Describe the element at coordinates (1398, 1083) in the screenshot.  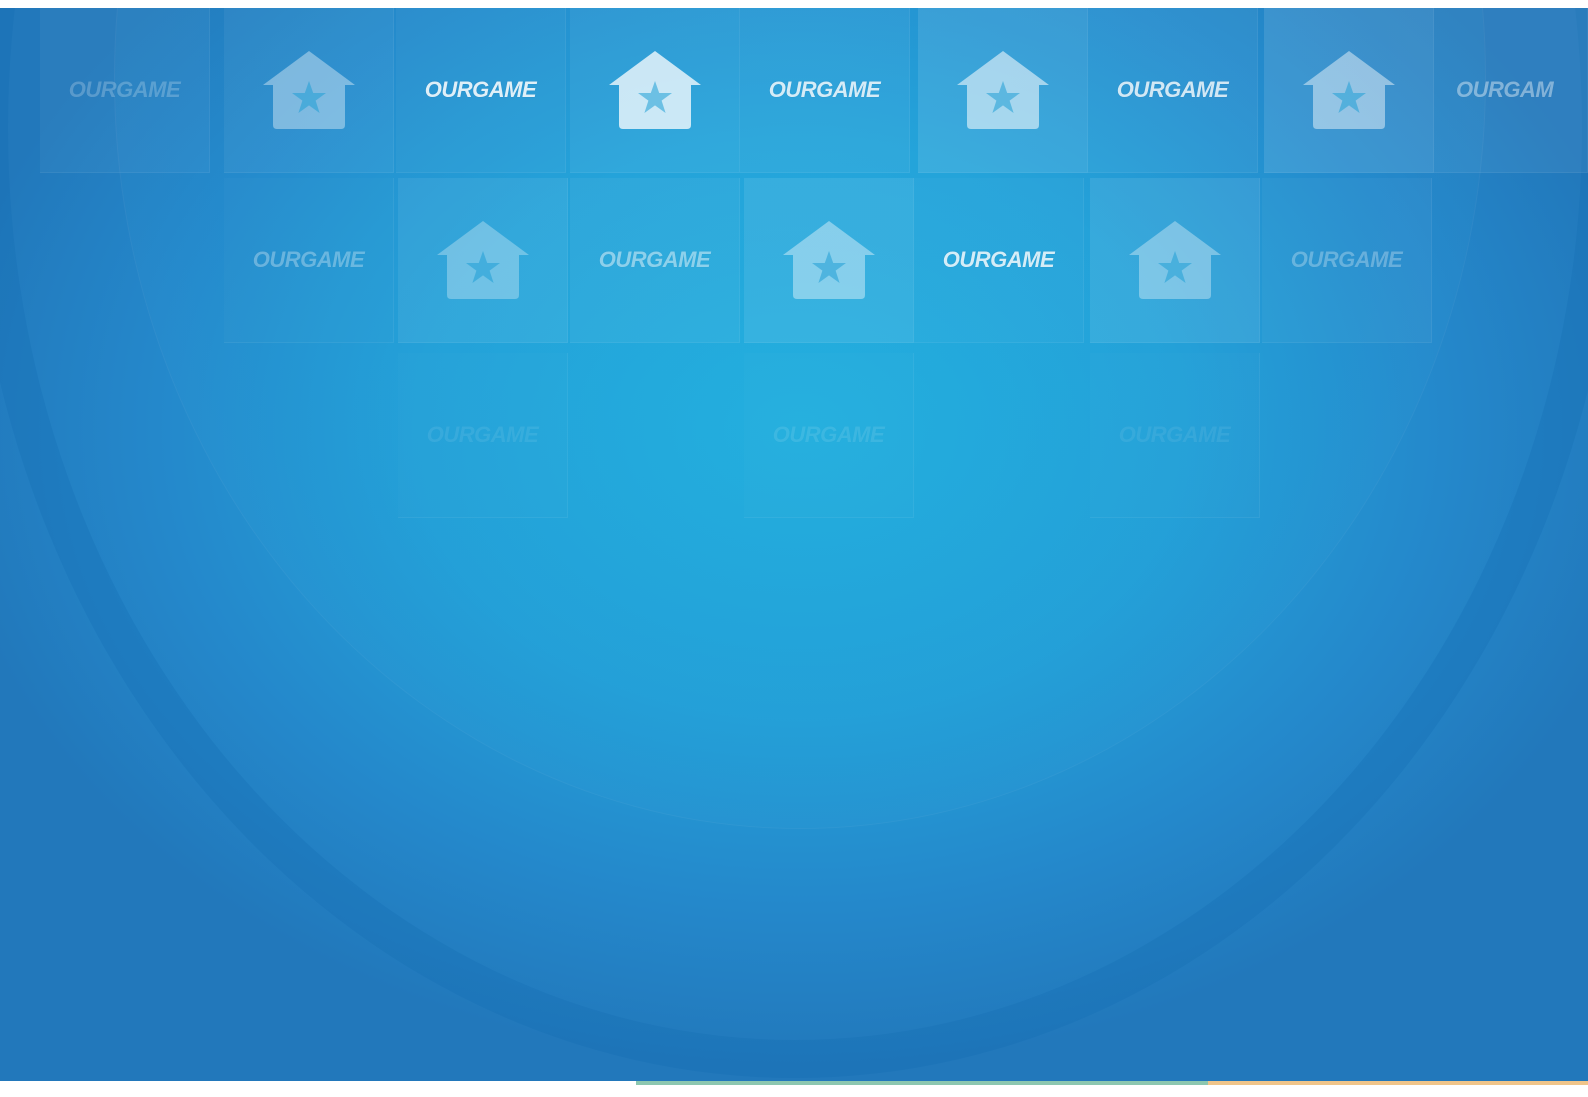
I see `bottom-accent-orange` at that location.